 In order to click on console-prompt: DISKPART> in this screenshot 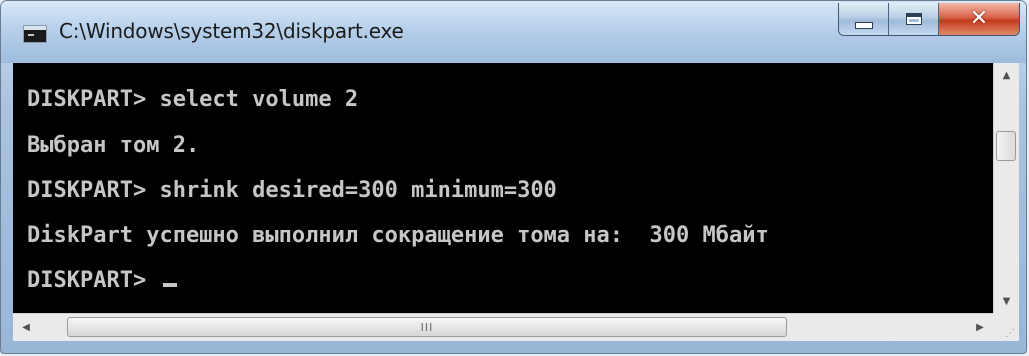, I will do `click(93, 280)`.